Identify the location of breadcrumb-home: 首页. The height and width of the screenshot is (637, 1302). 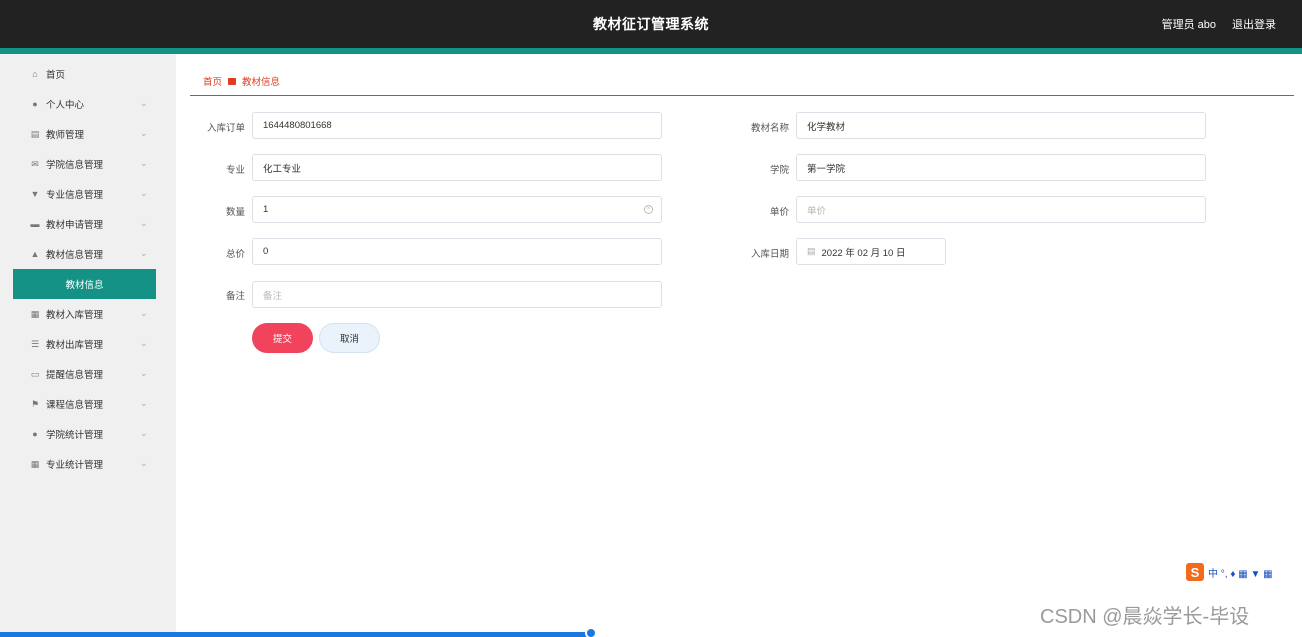
(212, 81).